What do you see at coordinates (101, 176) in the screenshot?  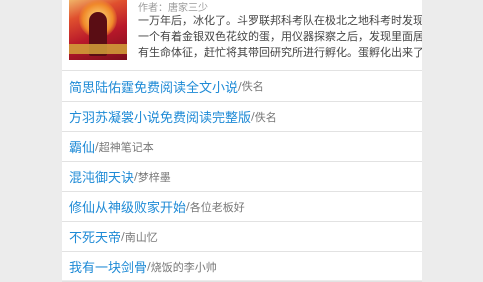 I see `book-title-link: 混沌御天诀` at bounding box center [101, 176].